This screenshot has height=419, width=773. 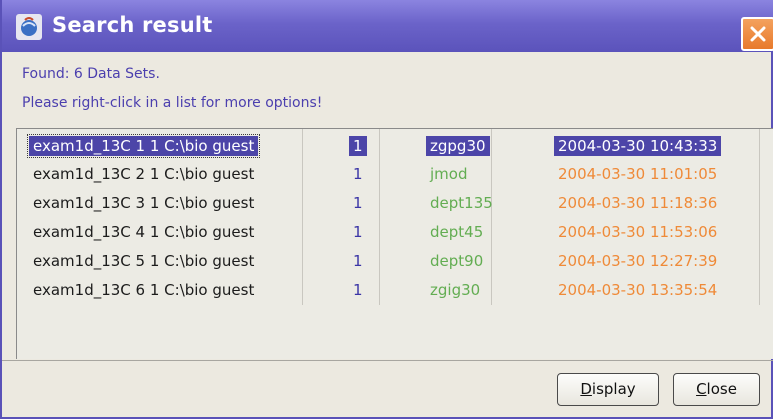 What do you see at coordinates (721, 389) in the screenshot?
I see `close-label: lose` at bounding box center [721, 389].